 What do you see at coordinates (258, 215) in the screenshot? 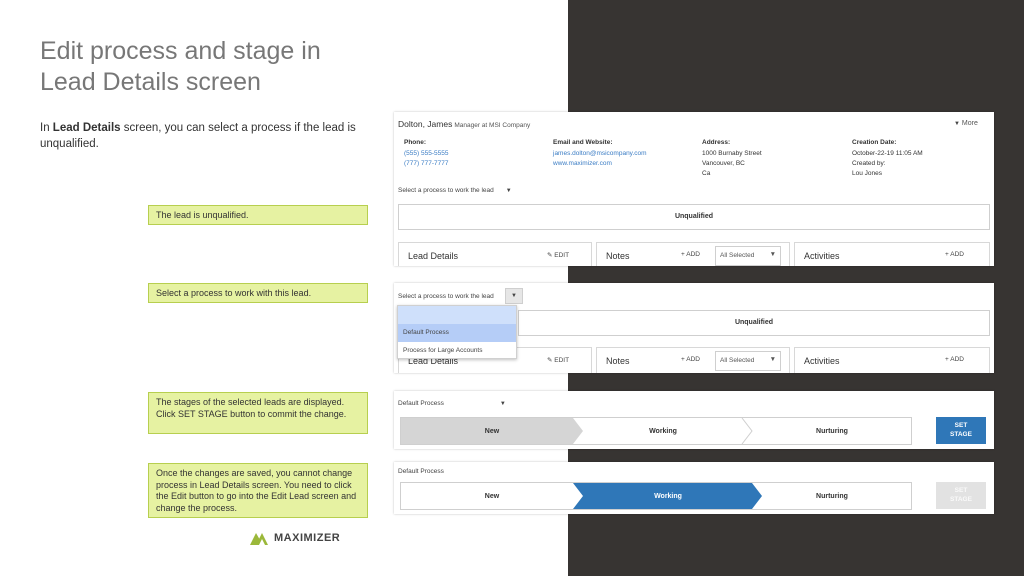
I see `callout-unqualified: The lead is unqualified.` at bounding box center [258, 215].